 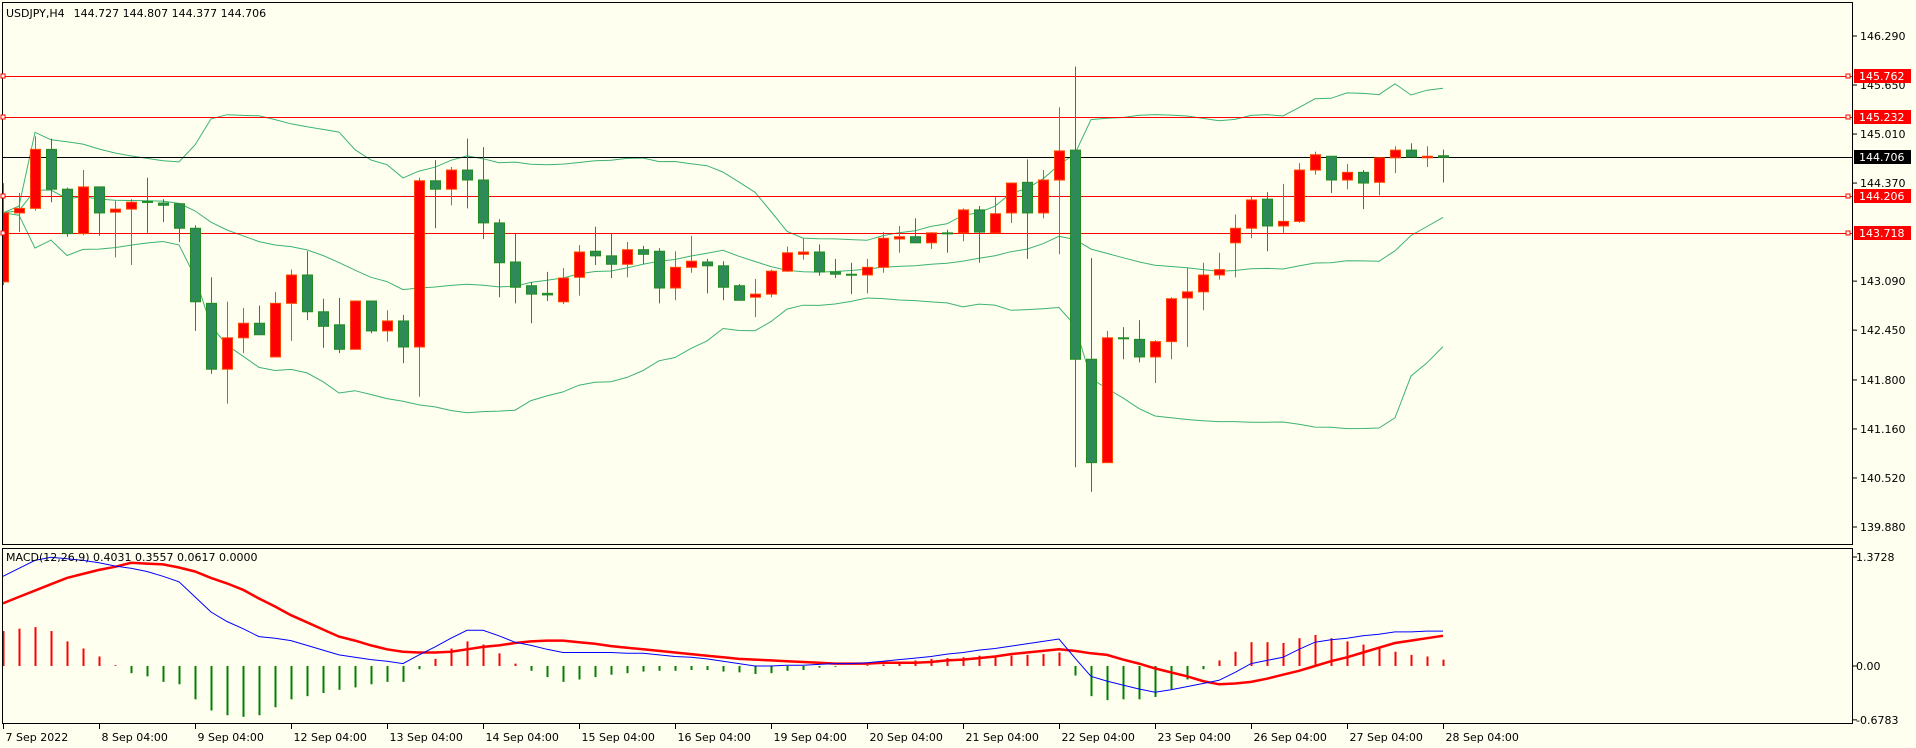 What do you see at coordinates (714, 737) in the screenshot?
I see `time-axis-label: 16 Sep 04:00` at bounding box center [714, 737].